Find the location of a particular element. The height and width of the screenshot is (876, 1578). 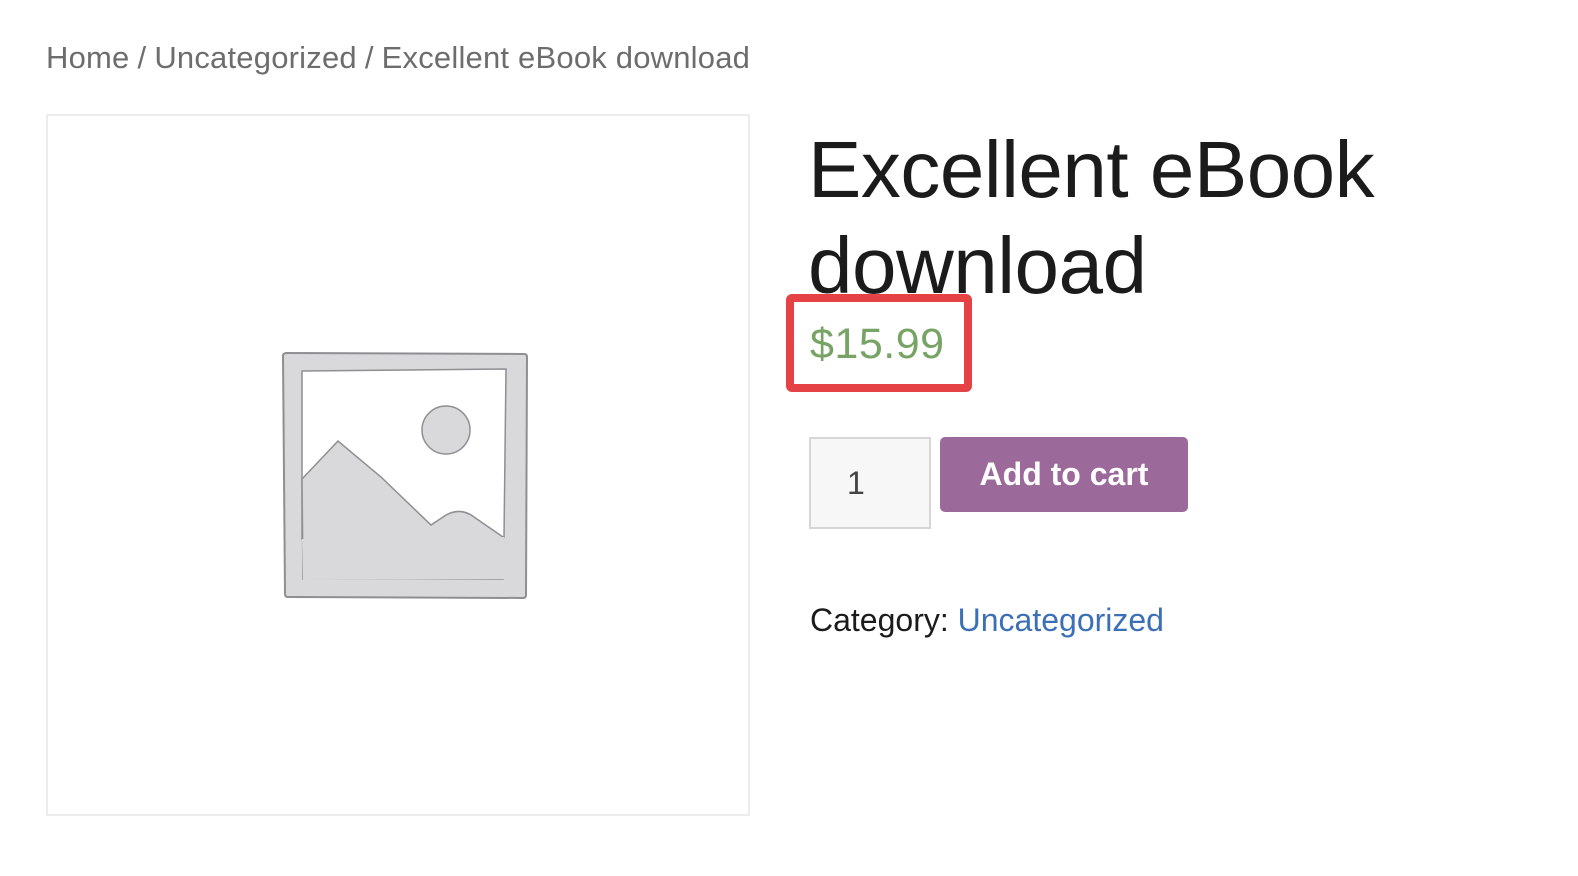

product-title-line-1: Excellent eBook is located at coordinates (1091, 169).